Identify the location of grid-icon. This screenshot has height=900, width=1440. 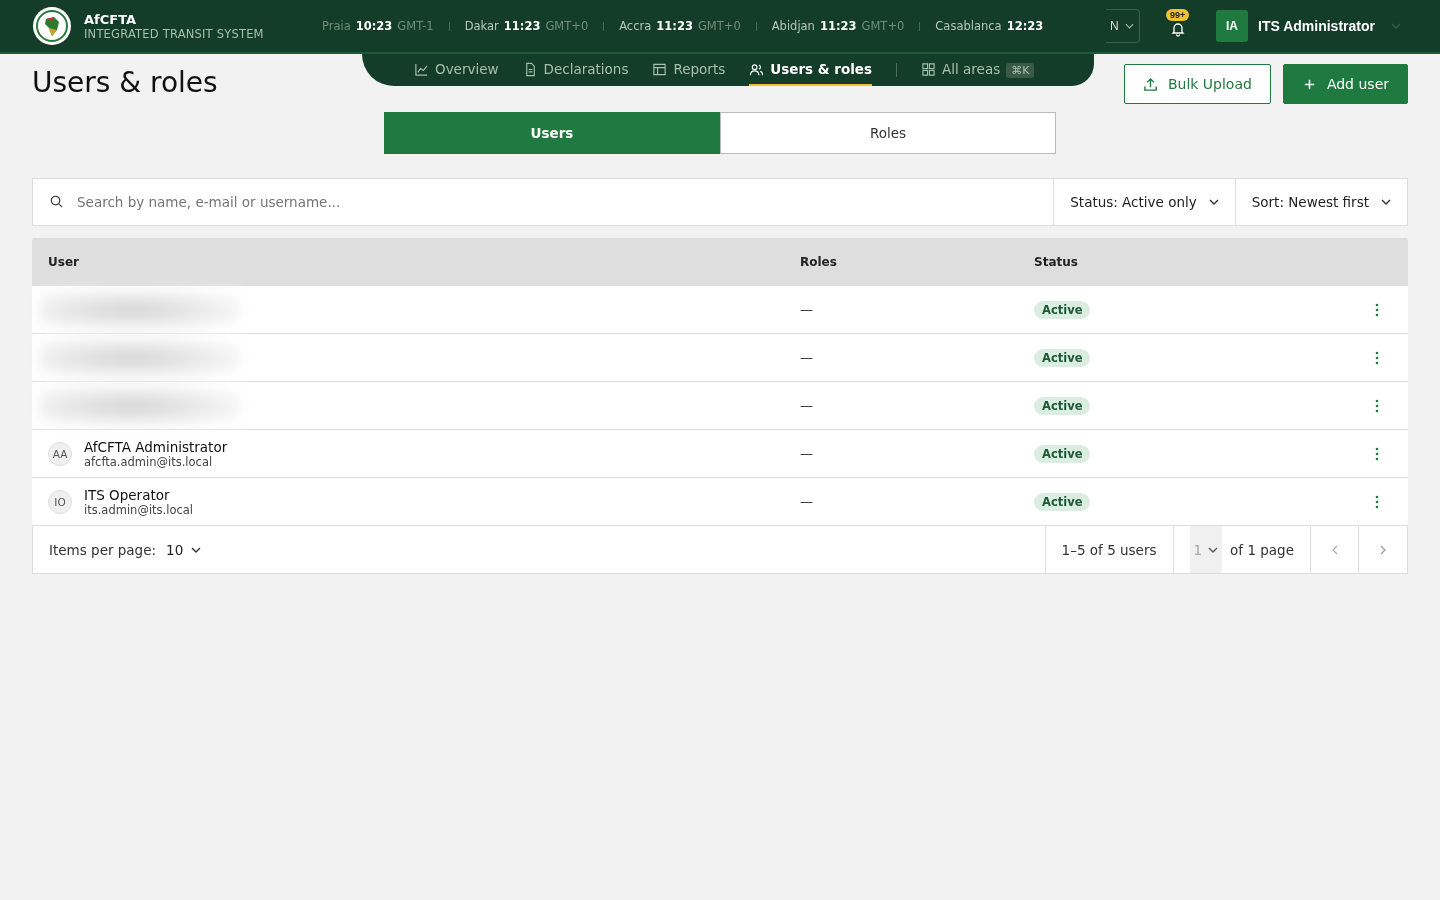
(928, 69).